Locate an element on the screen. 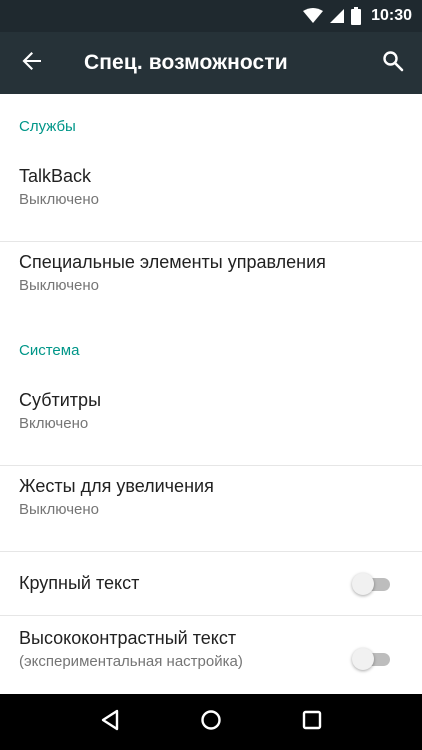 Image resolution: width=422 pixels, height=750 pixels. large-text-switch is located at coordinates (372, 583).